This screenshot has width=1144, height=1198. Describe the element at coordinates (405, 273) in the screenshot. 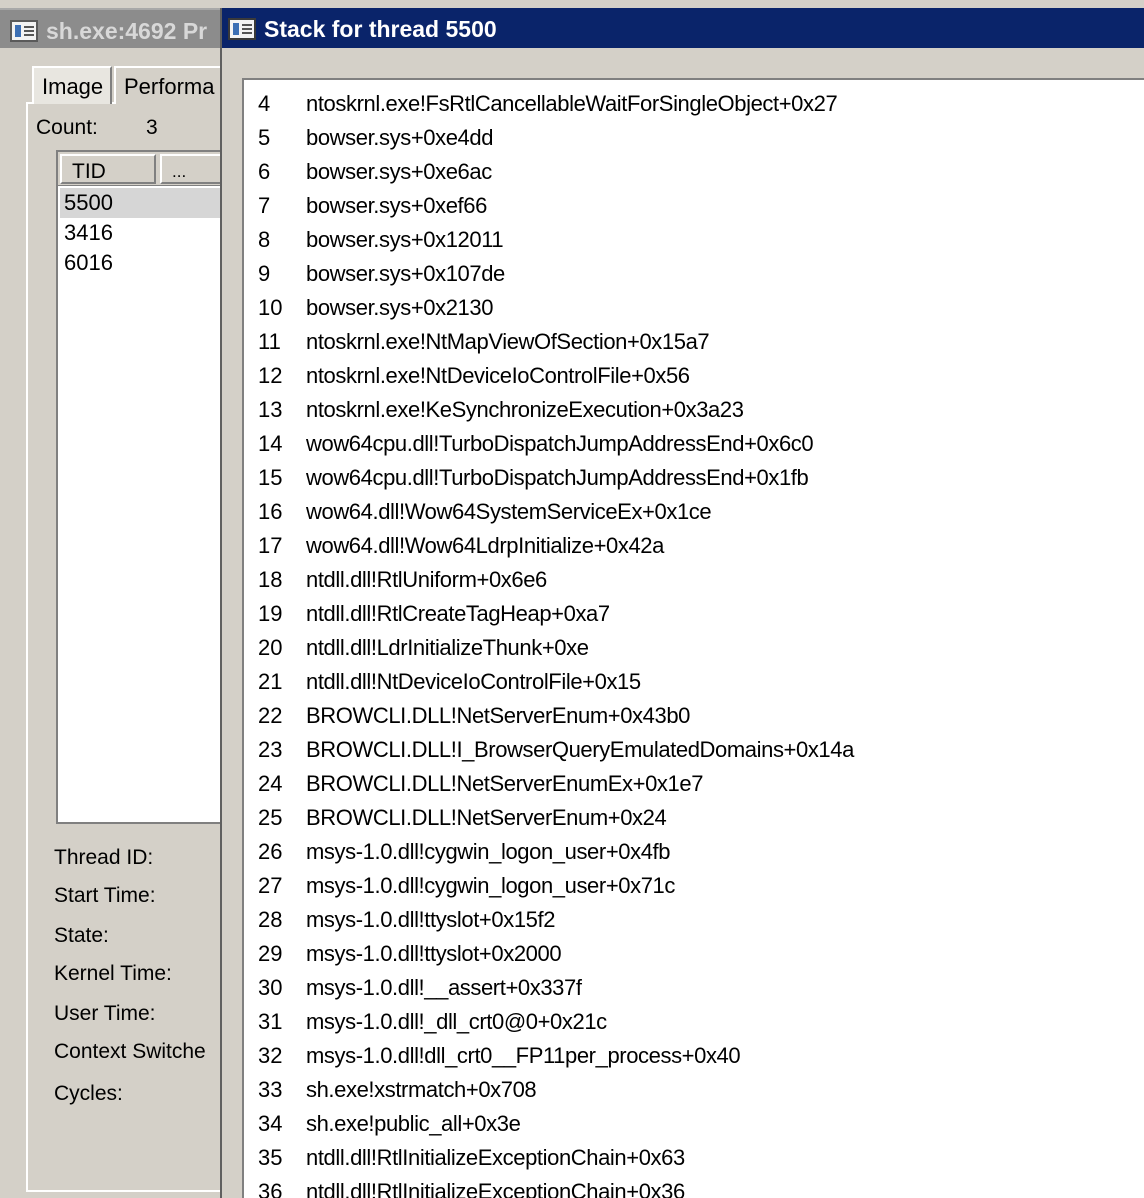

I see `frame-symbol: bowser.sys+0x107de` at that location.